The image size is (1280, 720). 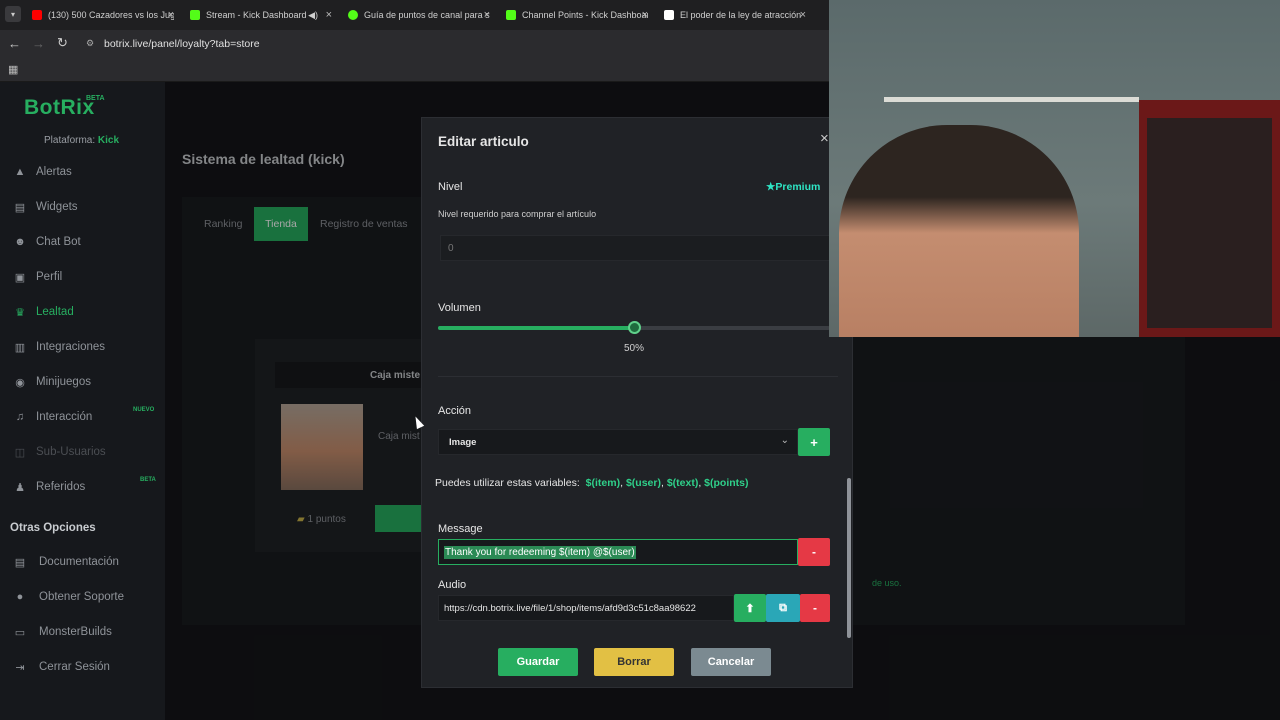 I want to click on volume-fill, so click(x=536, y=328).